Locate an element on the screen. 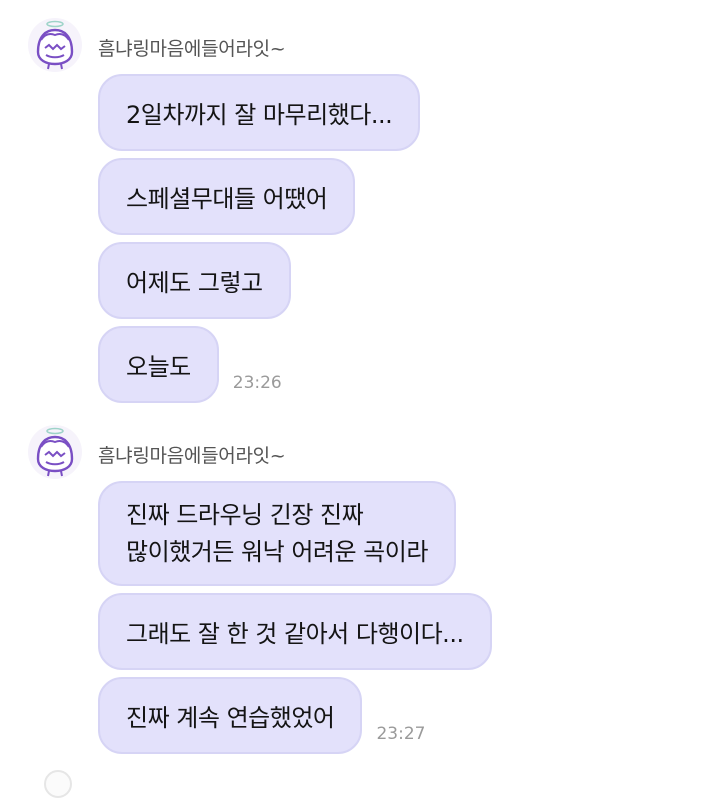  message-row: 오늘도 23:26 is located at coordinates (190, 364).